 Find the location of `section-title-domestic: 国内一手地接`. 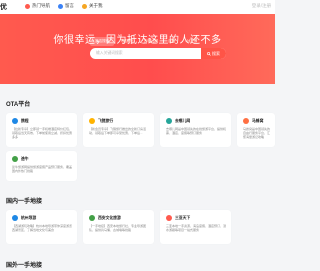

section-title-domestic: 国内一手地接 is located at coordinates (24, 202).